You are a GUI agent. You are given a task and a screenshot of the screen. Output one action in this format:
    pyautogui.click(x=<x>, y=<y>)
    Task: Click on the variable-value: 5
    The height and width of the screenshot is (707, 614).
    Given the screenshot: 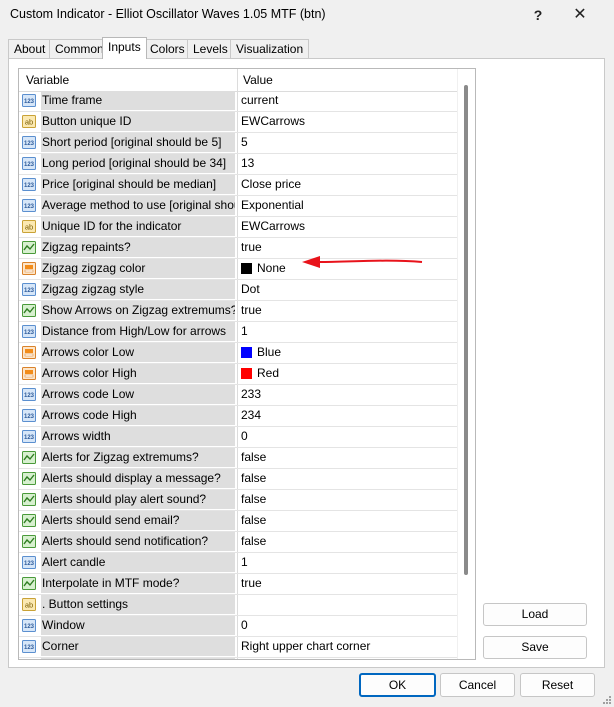 What is the action you would take?
    pyautogui.click(x=244, y=142)
    